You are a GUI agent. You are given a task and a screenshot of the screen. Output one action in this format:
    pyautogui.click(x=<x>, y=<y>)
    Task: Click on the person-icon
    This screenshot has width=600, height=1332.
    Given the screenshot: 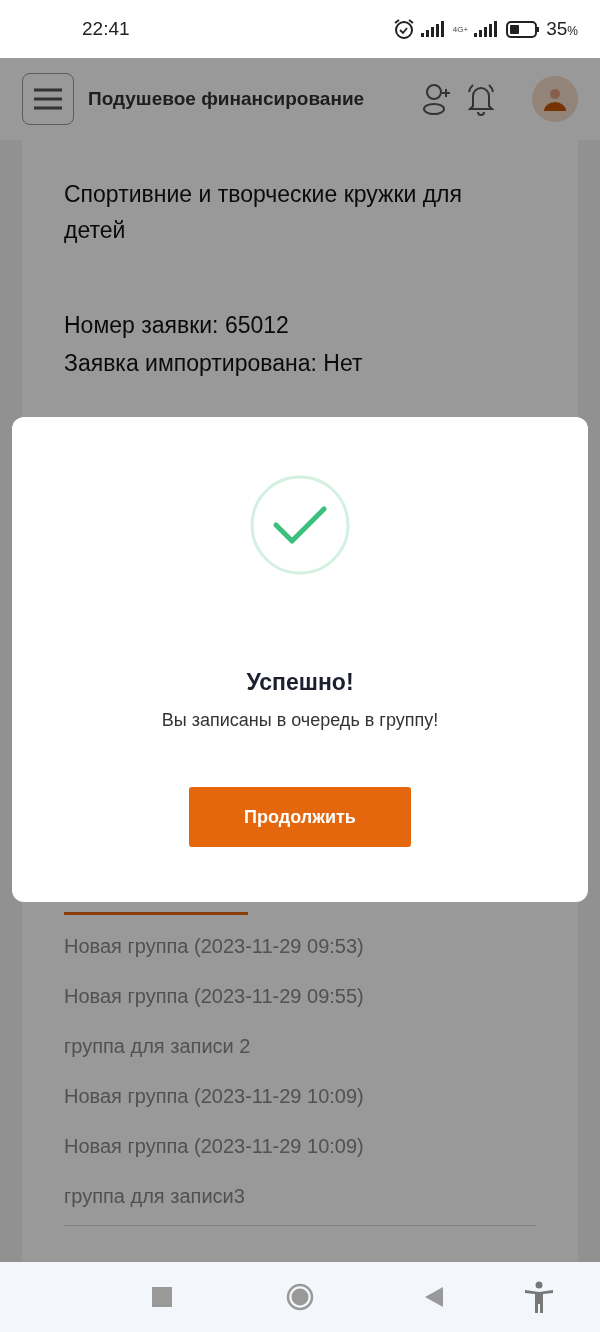 What is the action you would take?
    pyautogui.click(x=555, y=99)
    